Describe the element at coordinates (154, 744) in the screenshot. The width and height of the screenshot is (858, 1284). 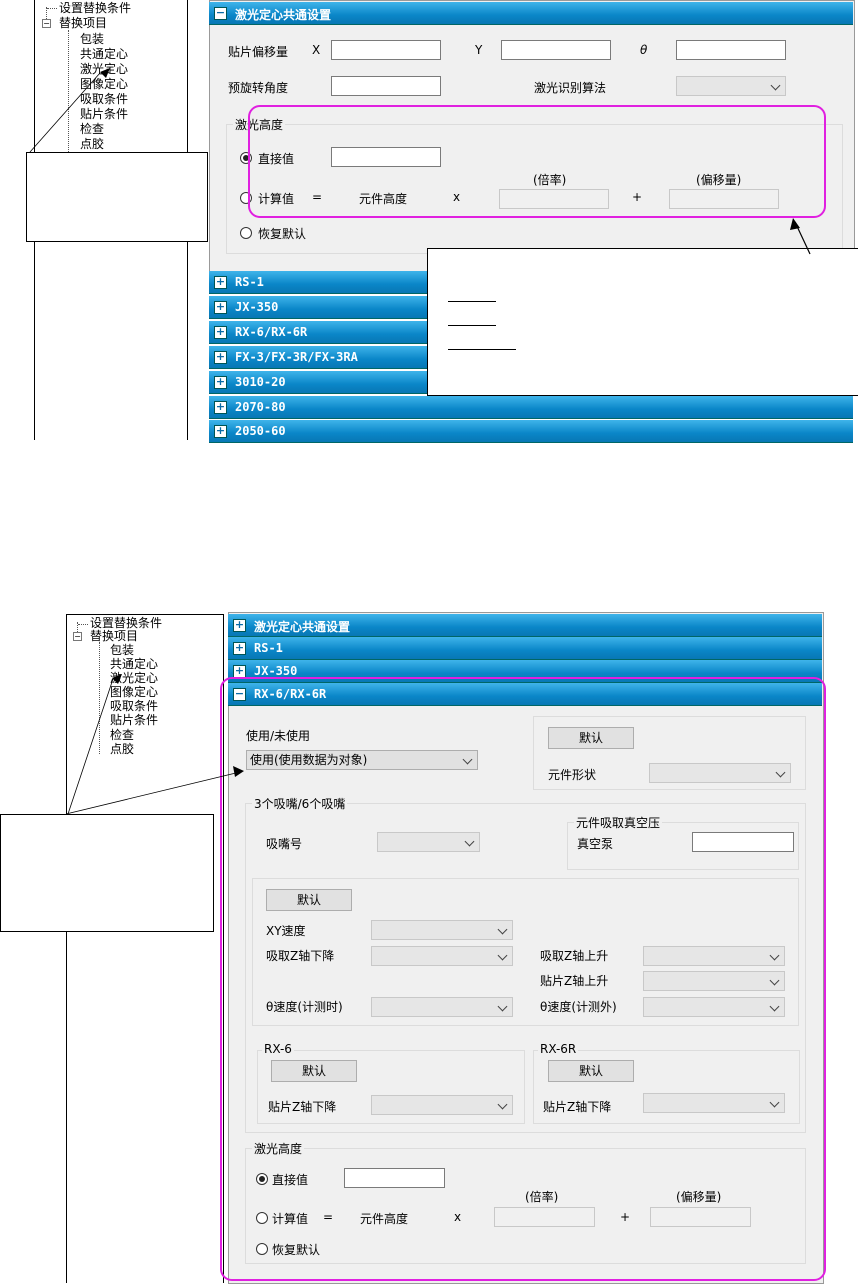
I see `annotation-arrows-bottom` at that location.